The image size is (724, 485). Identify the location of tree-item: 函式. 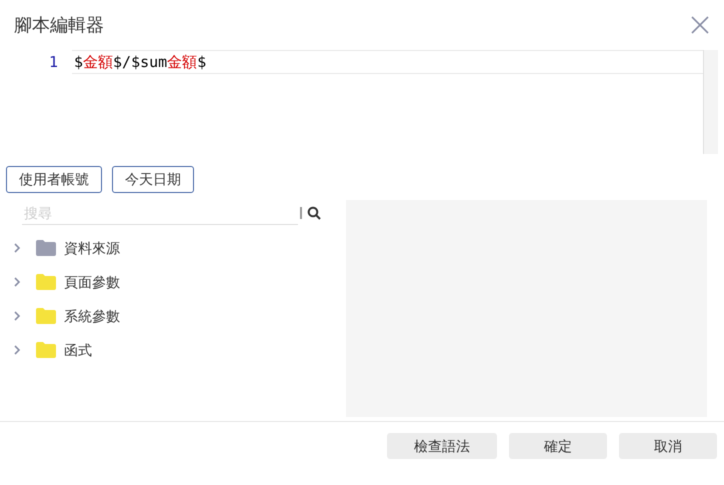
(78, 350).